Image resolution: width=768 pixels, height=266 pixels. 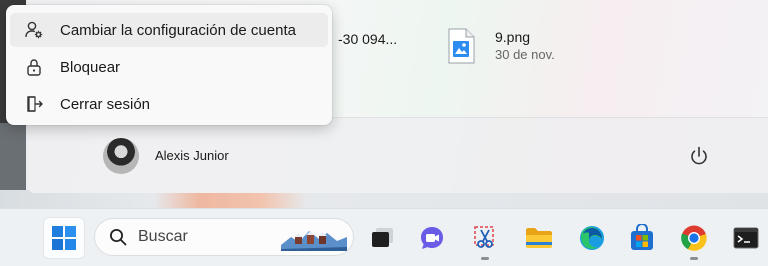 I want to click on taskbar-search: Buscar, so click(x=224, y=237).